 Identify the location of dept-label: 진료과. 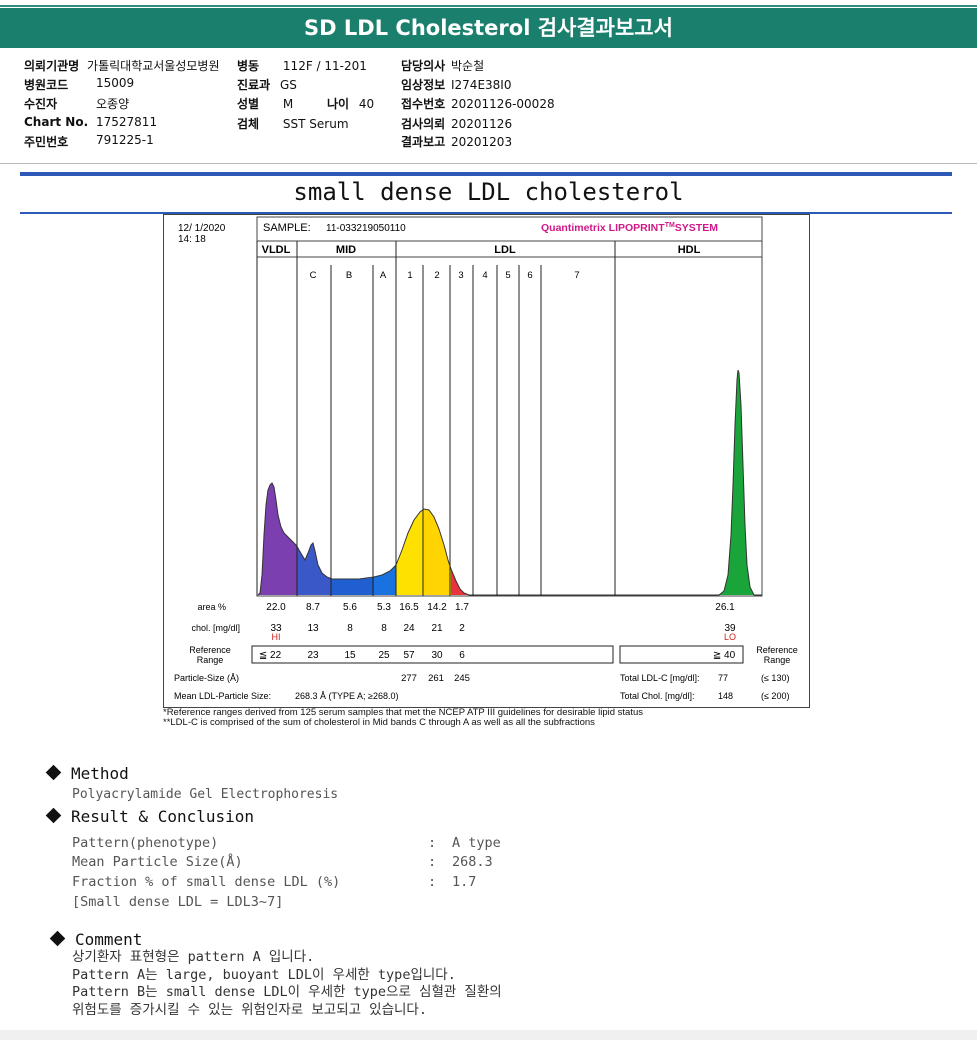
(254, 85).